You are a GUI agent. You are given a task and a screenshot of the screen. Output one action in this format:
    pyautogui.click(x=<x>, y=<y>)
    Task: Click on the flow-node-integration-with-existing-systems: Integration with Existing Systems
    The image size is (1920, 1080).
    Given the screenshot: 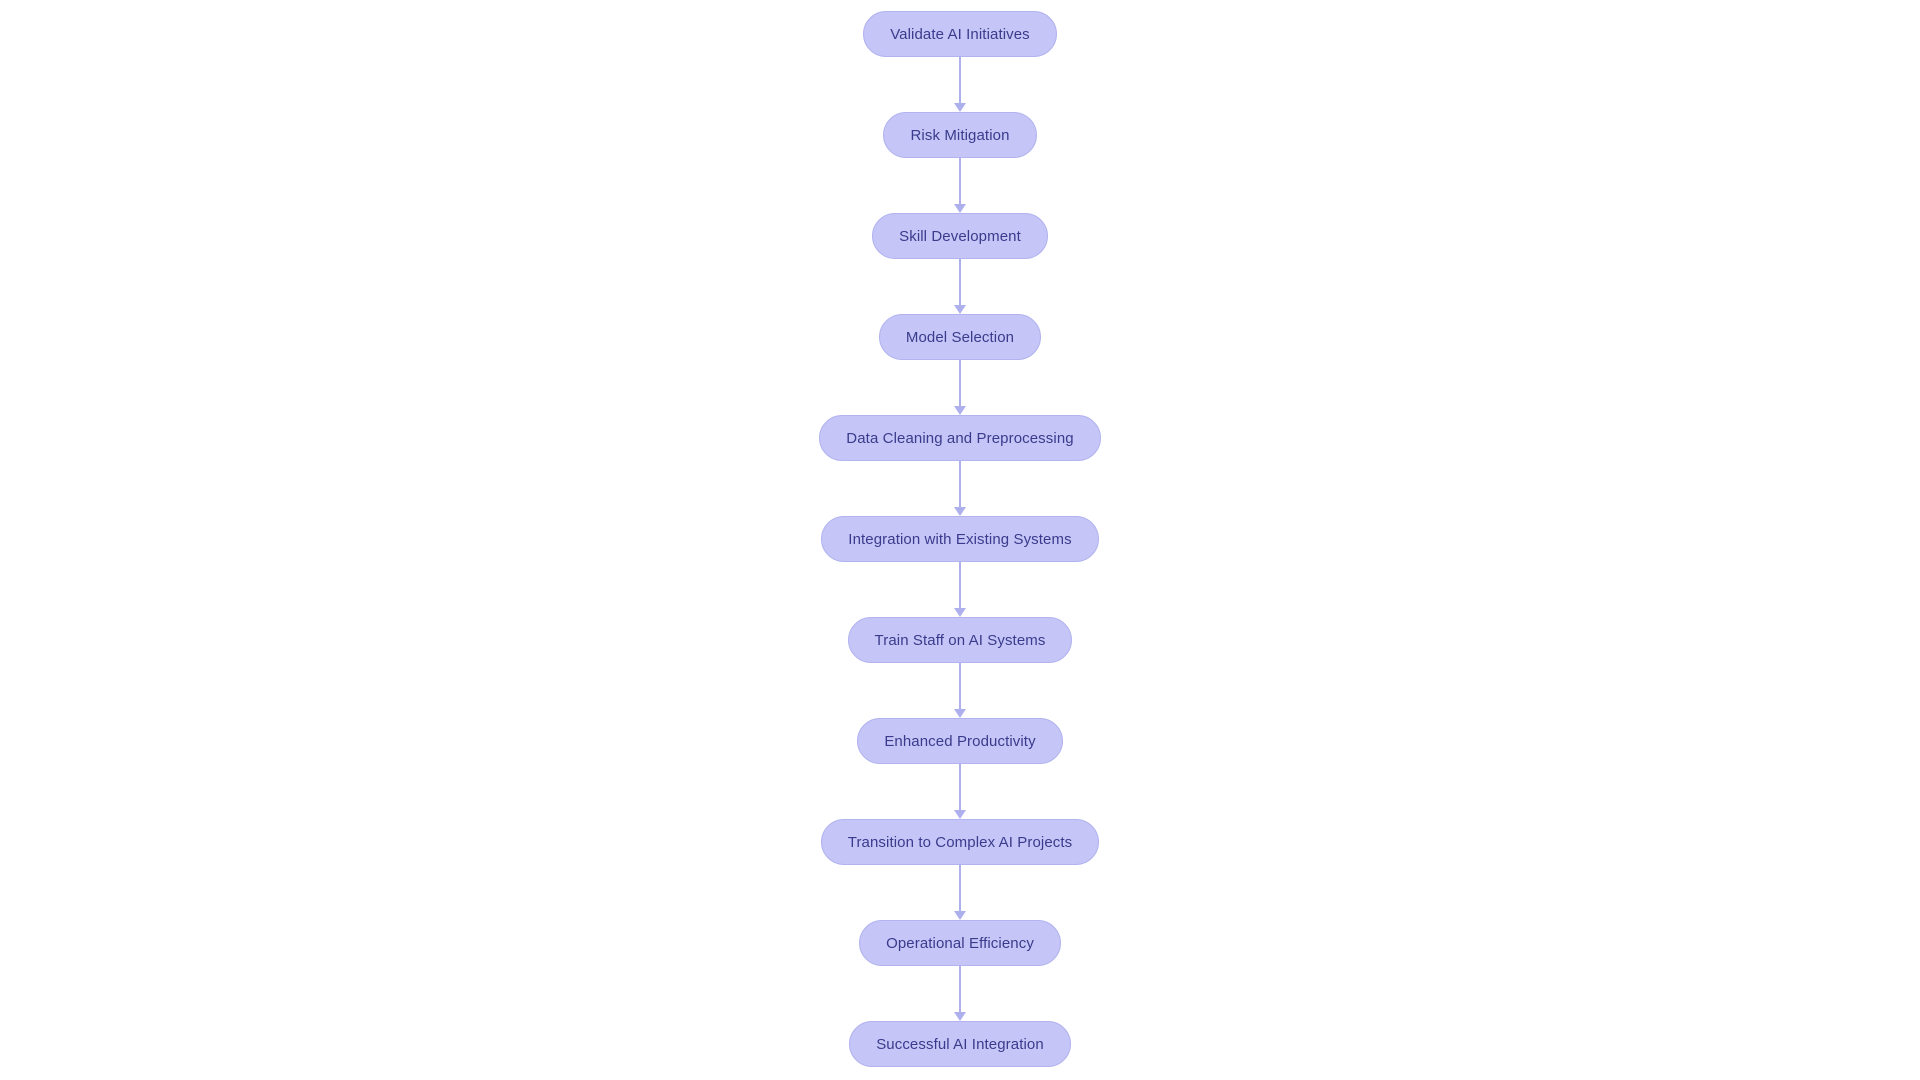 What is the action you would take?
    pyautogui.click(x=960, y=539)
    